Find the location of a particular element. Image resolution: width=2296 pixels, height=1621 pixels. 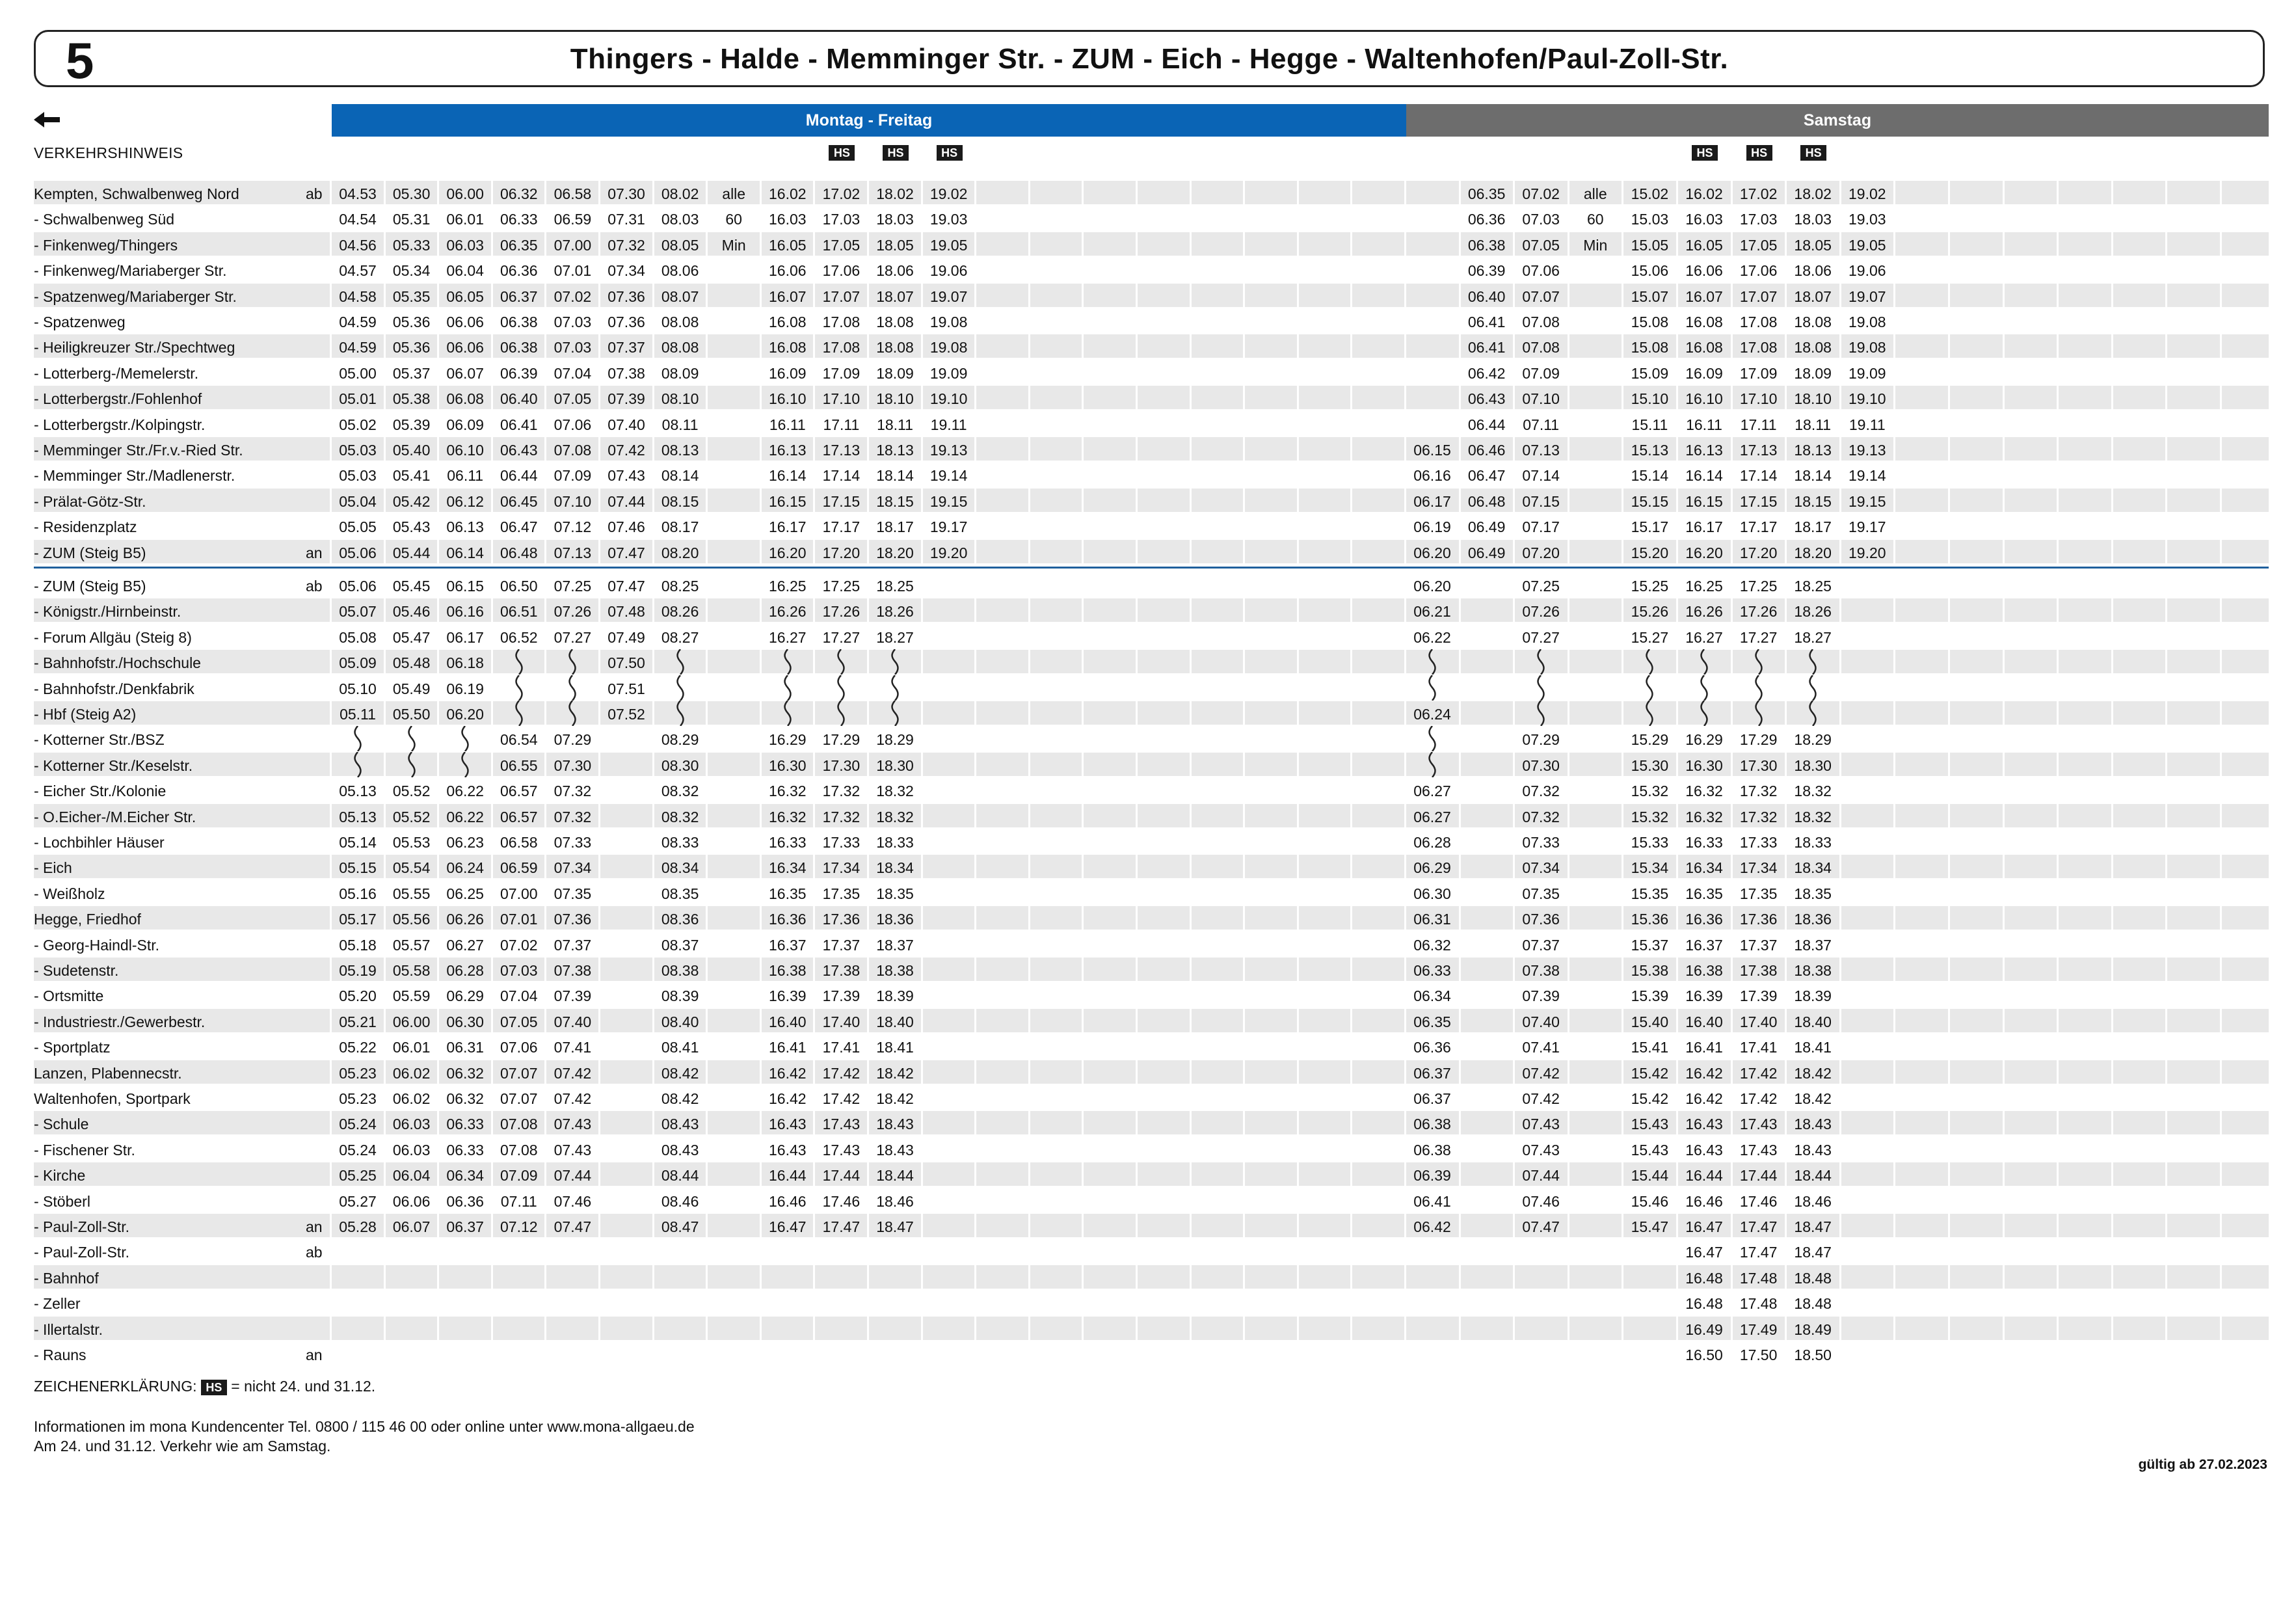

time-cell: 19.07 is located at coordinates (948, 296).